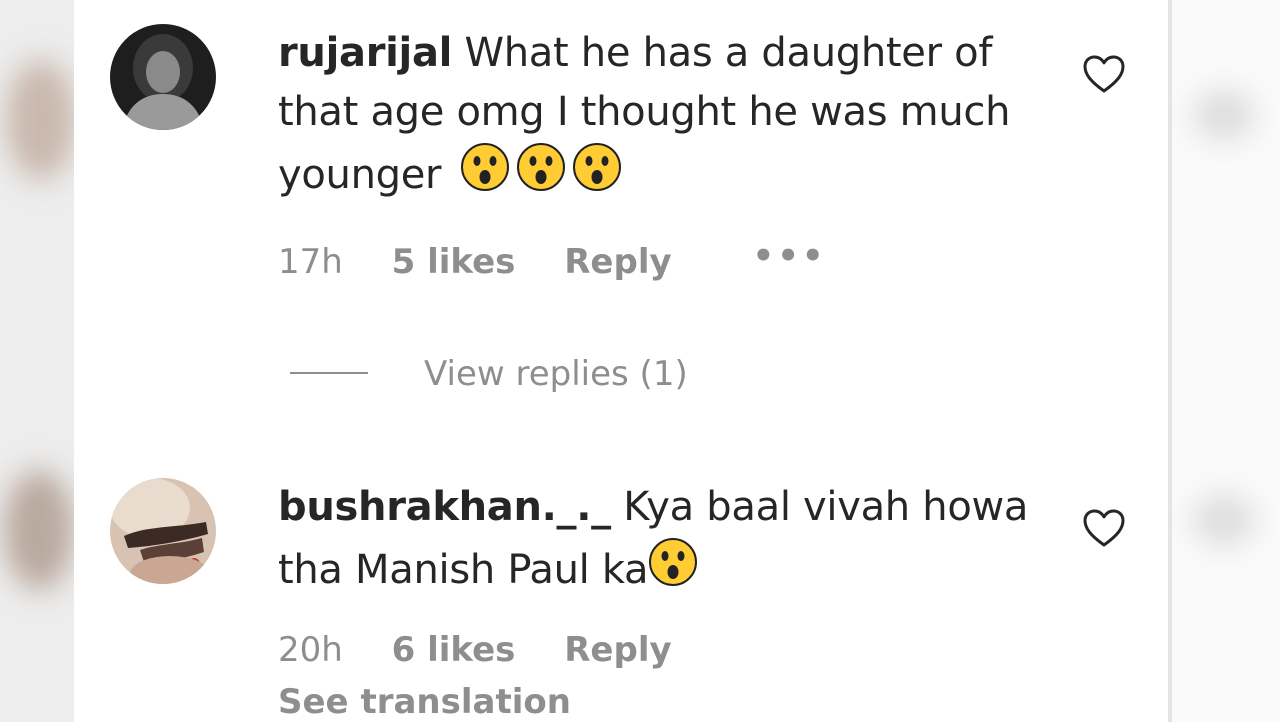 This screenshot has height=722, width=1280. What do you see at coordinates (454, 650) in the screenshot?
I see `comment-likes: 6 likes` at bounding box center [454, 650].